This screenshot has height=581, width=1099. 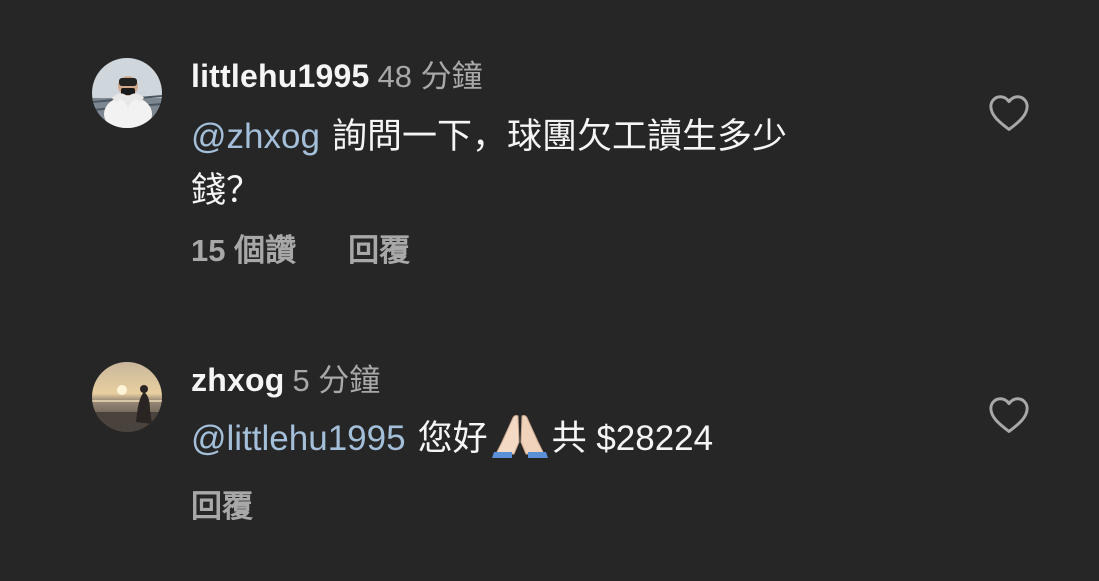 I want to click on comment-text: @zhxog 詢問一下，球團欠工讀生多少 錢？, so click(x=571, y=164).